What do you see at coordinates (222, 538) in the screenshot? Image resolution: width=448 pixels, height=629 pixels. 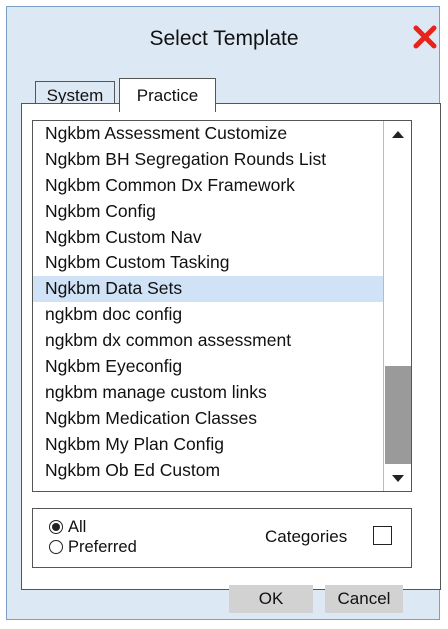 I see `filter-options: All Preferred Categories` at bounding box center [222, 538].